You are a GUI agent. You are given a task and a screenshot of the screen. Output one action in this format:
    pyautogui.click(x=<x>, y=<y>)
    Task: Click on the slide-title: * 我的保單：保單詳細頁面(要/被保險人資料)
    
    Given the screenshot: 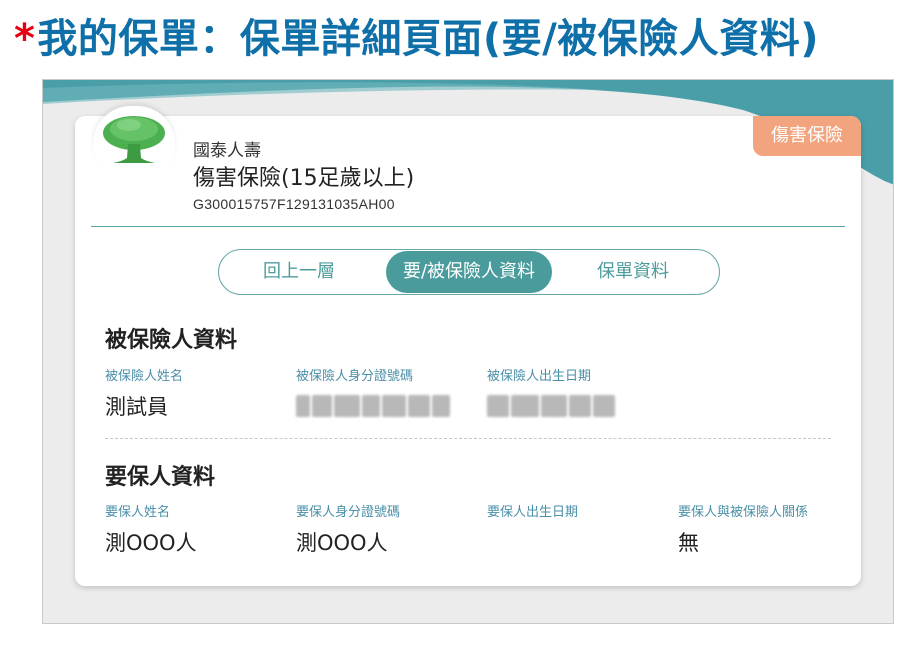 What is the action you would take?
    pyautogui.click(x=416, y=39)
    